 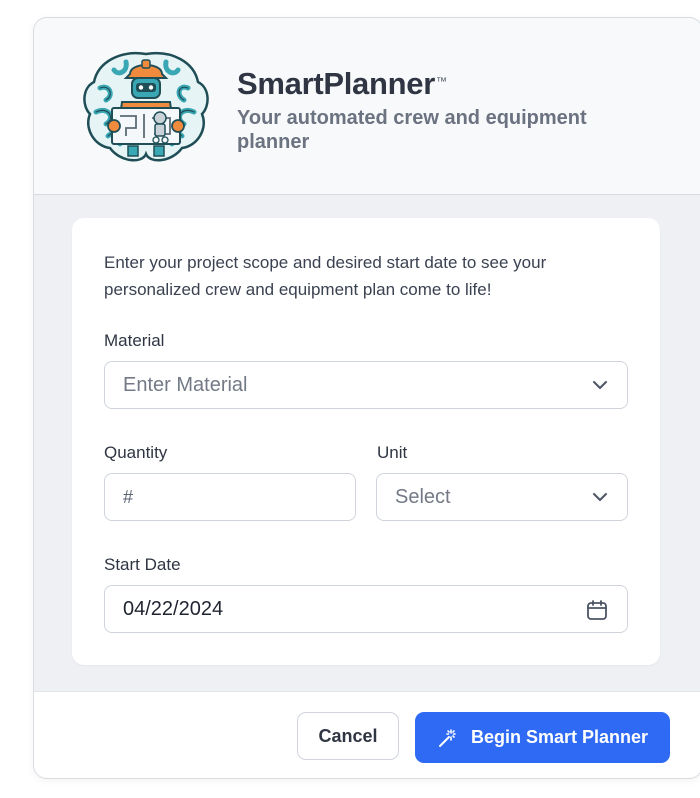 What do you see at coordinates (392, 452) in the screenshot?
I see `unit-label: Unit` at bounding box center [392, 452].